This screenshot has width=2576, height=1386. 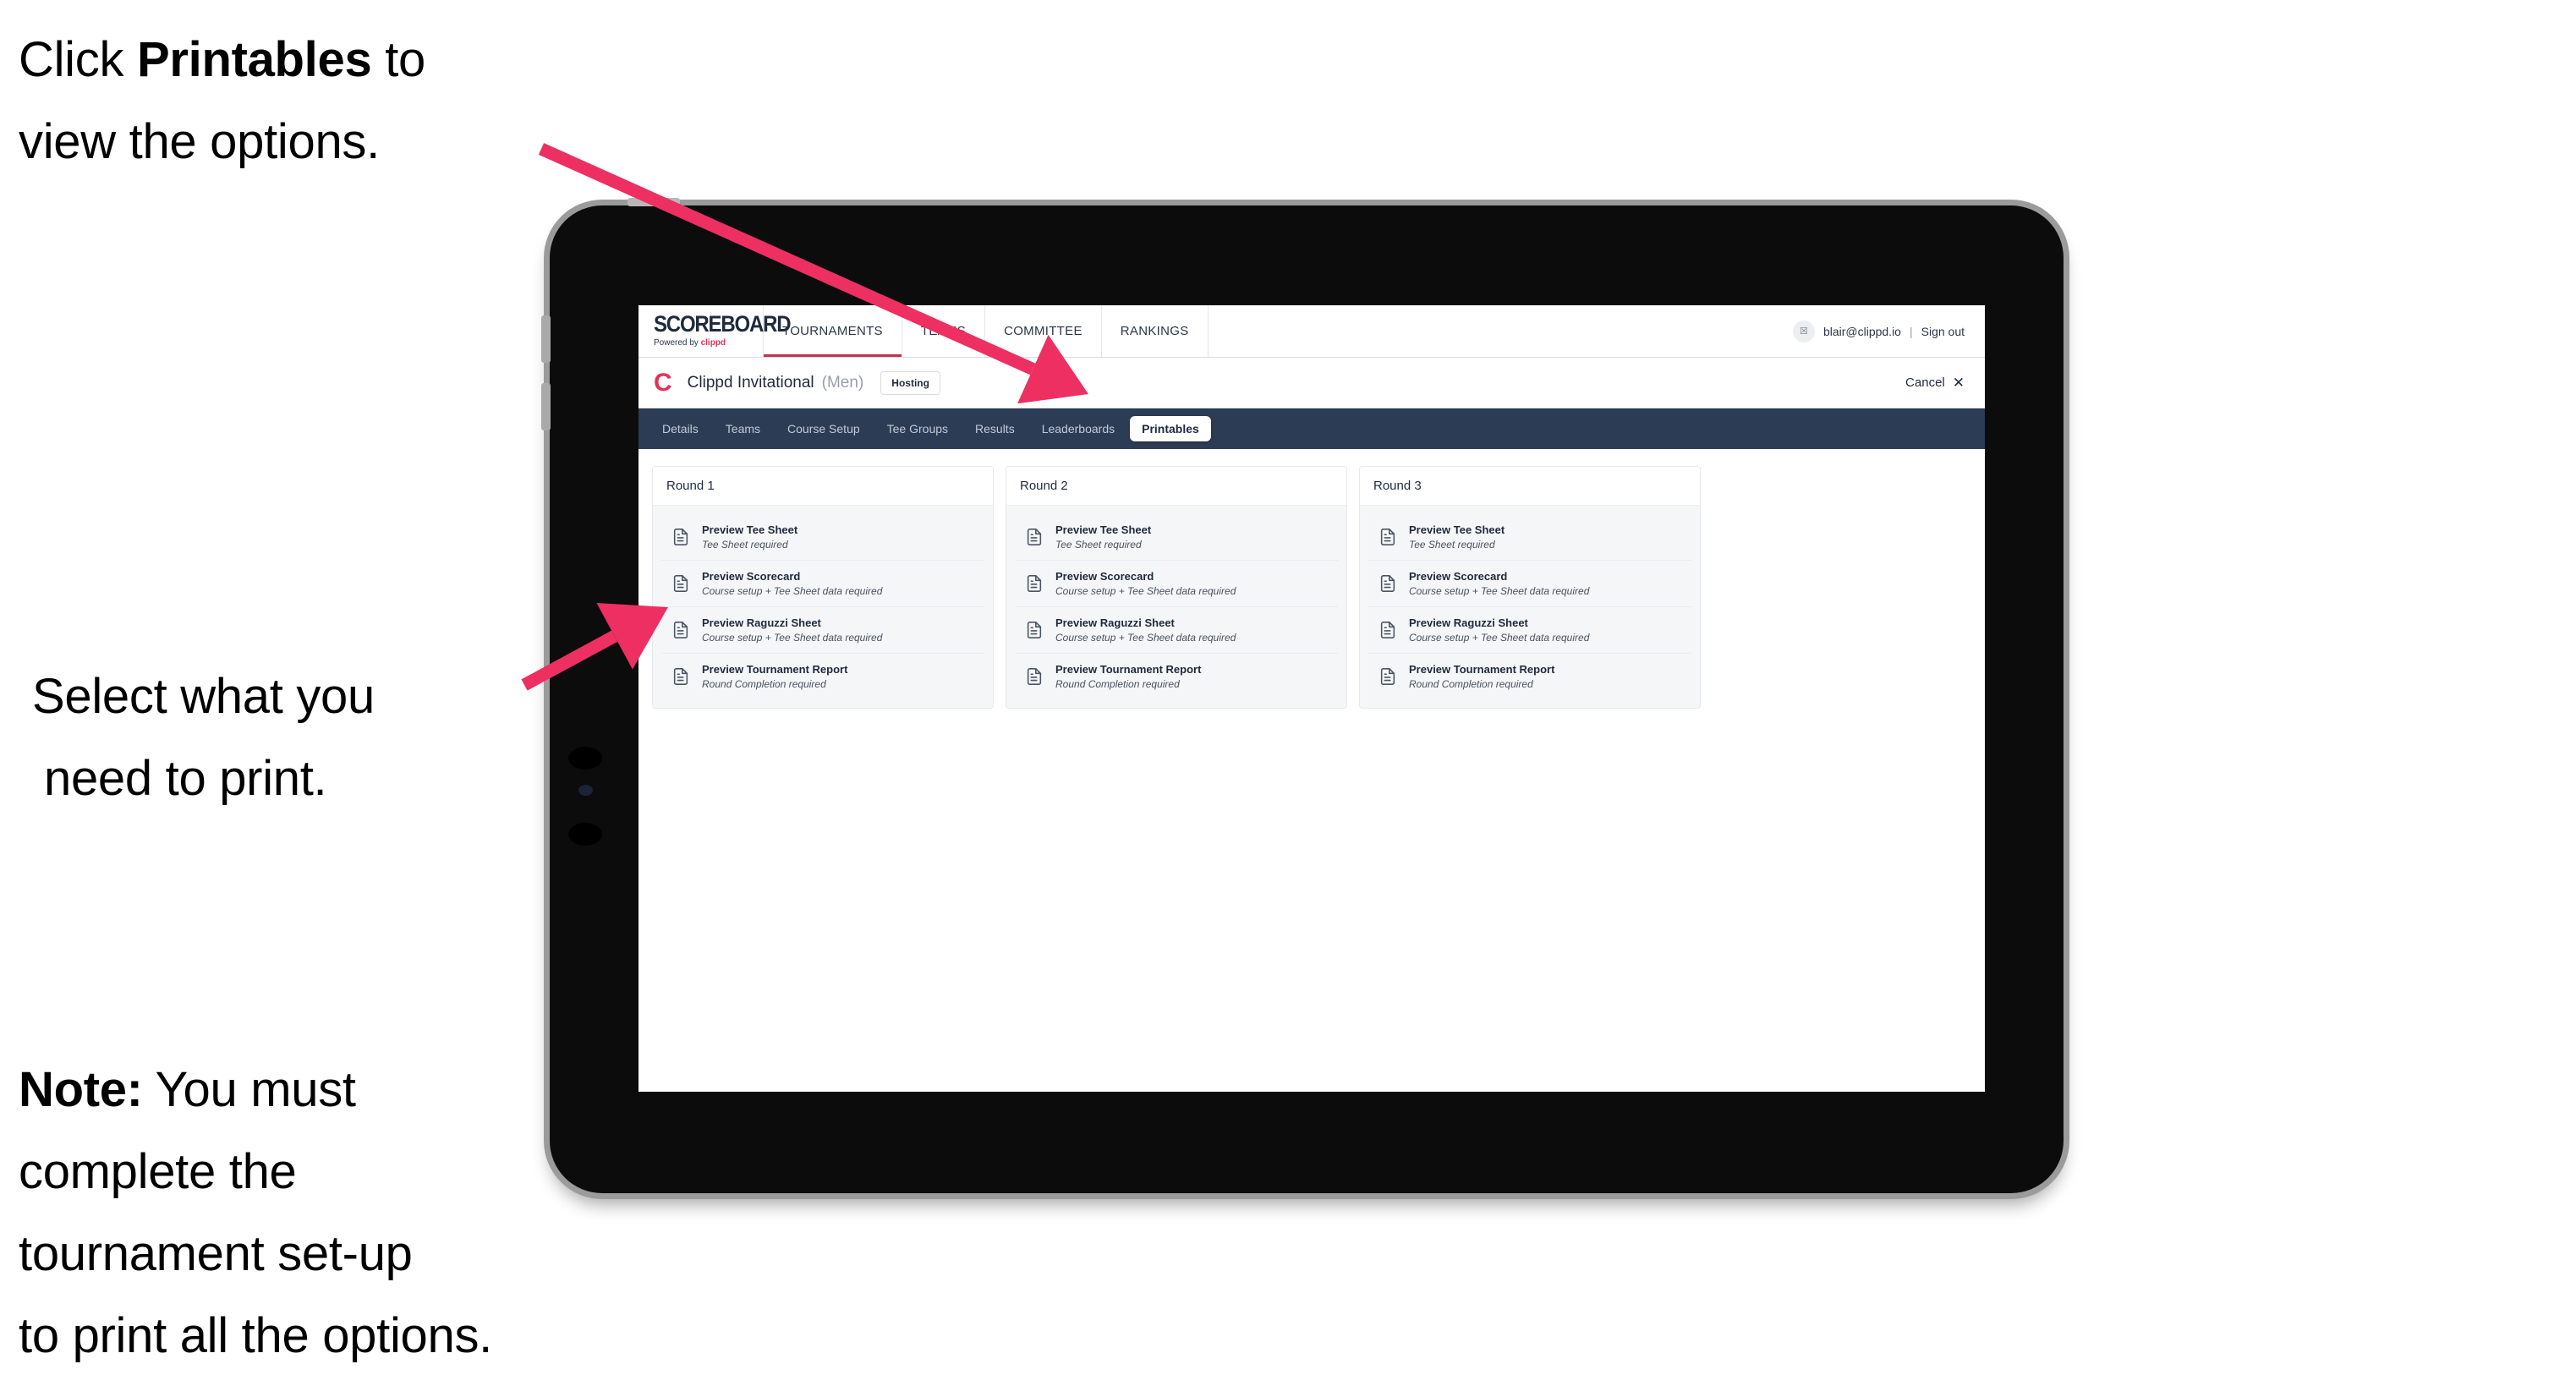 What do you see at coordinates (1803, 331) in the screenshot?
I see `avatar: ☒` at bounding box center [1803, 331].